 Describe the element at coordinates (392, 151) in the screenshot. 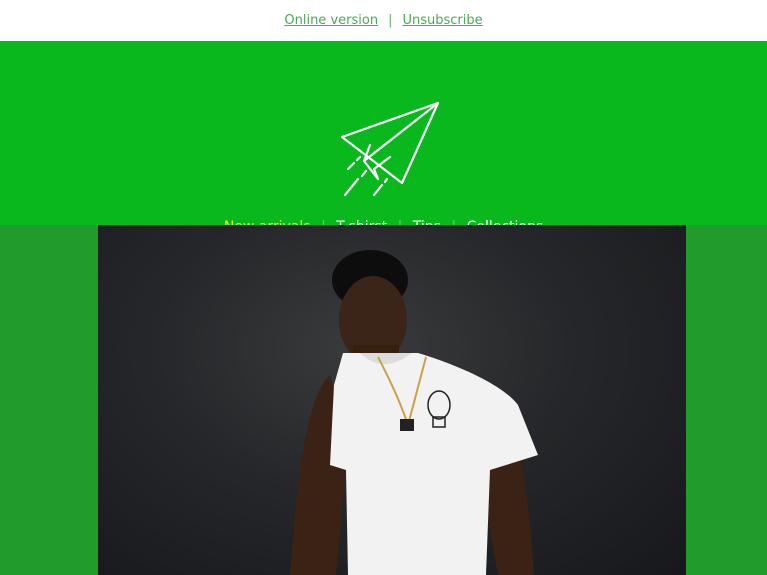

I see `paper-plane-icon` at that location.